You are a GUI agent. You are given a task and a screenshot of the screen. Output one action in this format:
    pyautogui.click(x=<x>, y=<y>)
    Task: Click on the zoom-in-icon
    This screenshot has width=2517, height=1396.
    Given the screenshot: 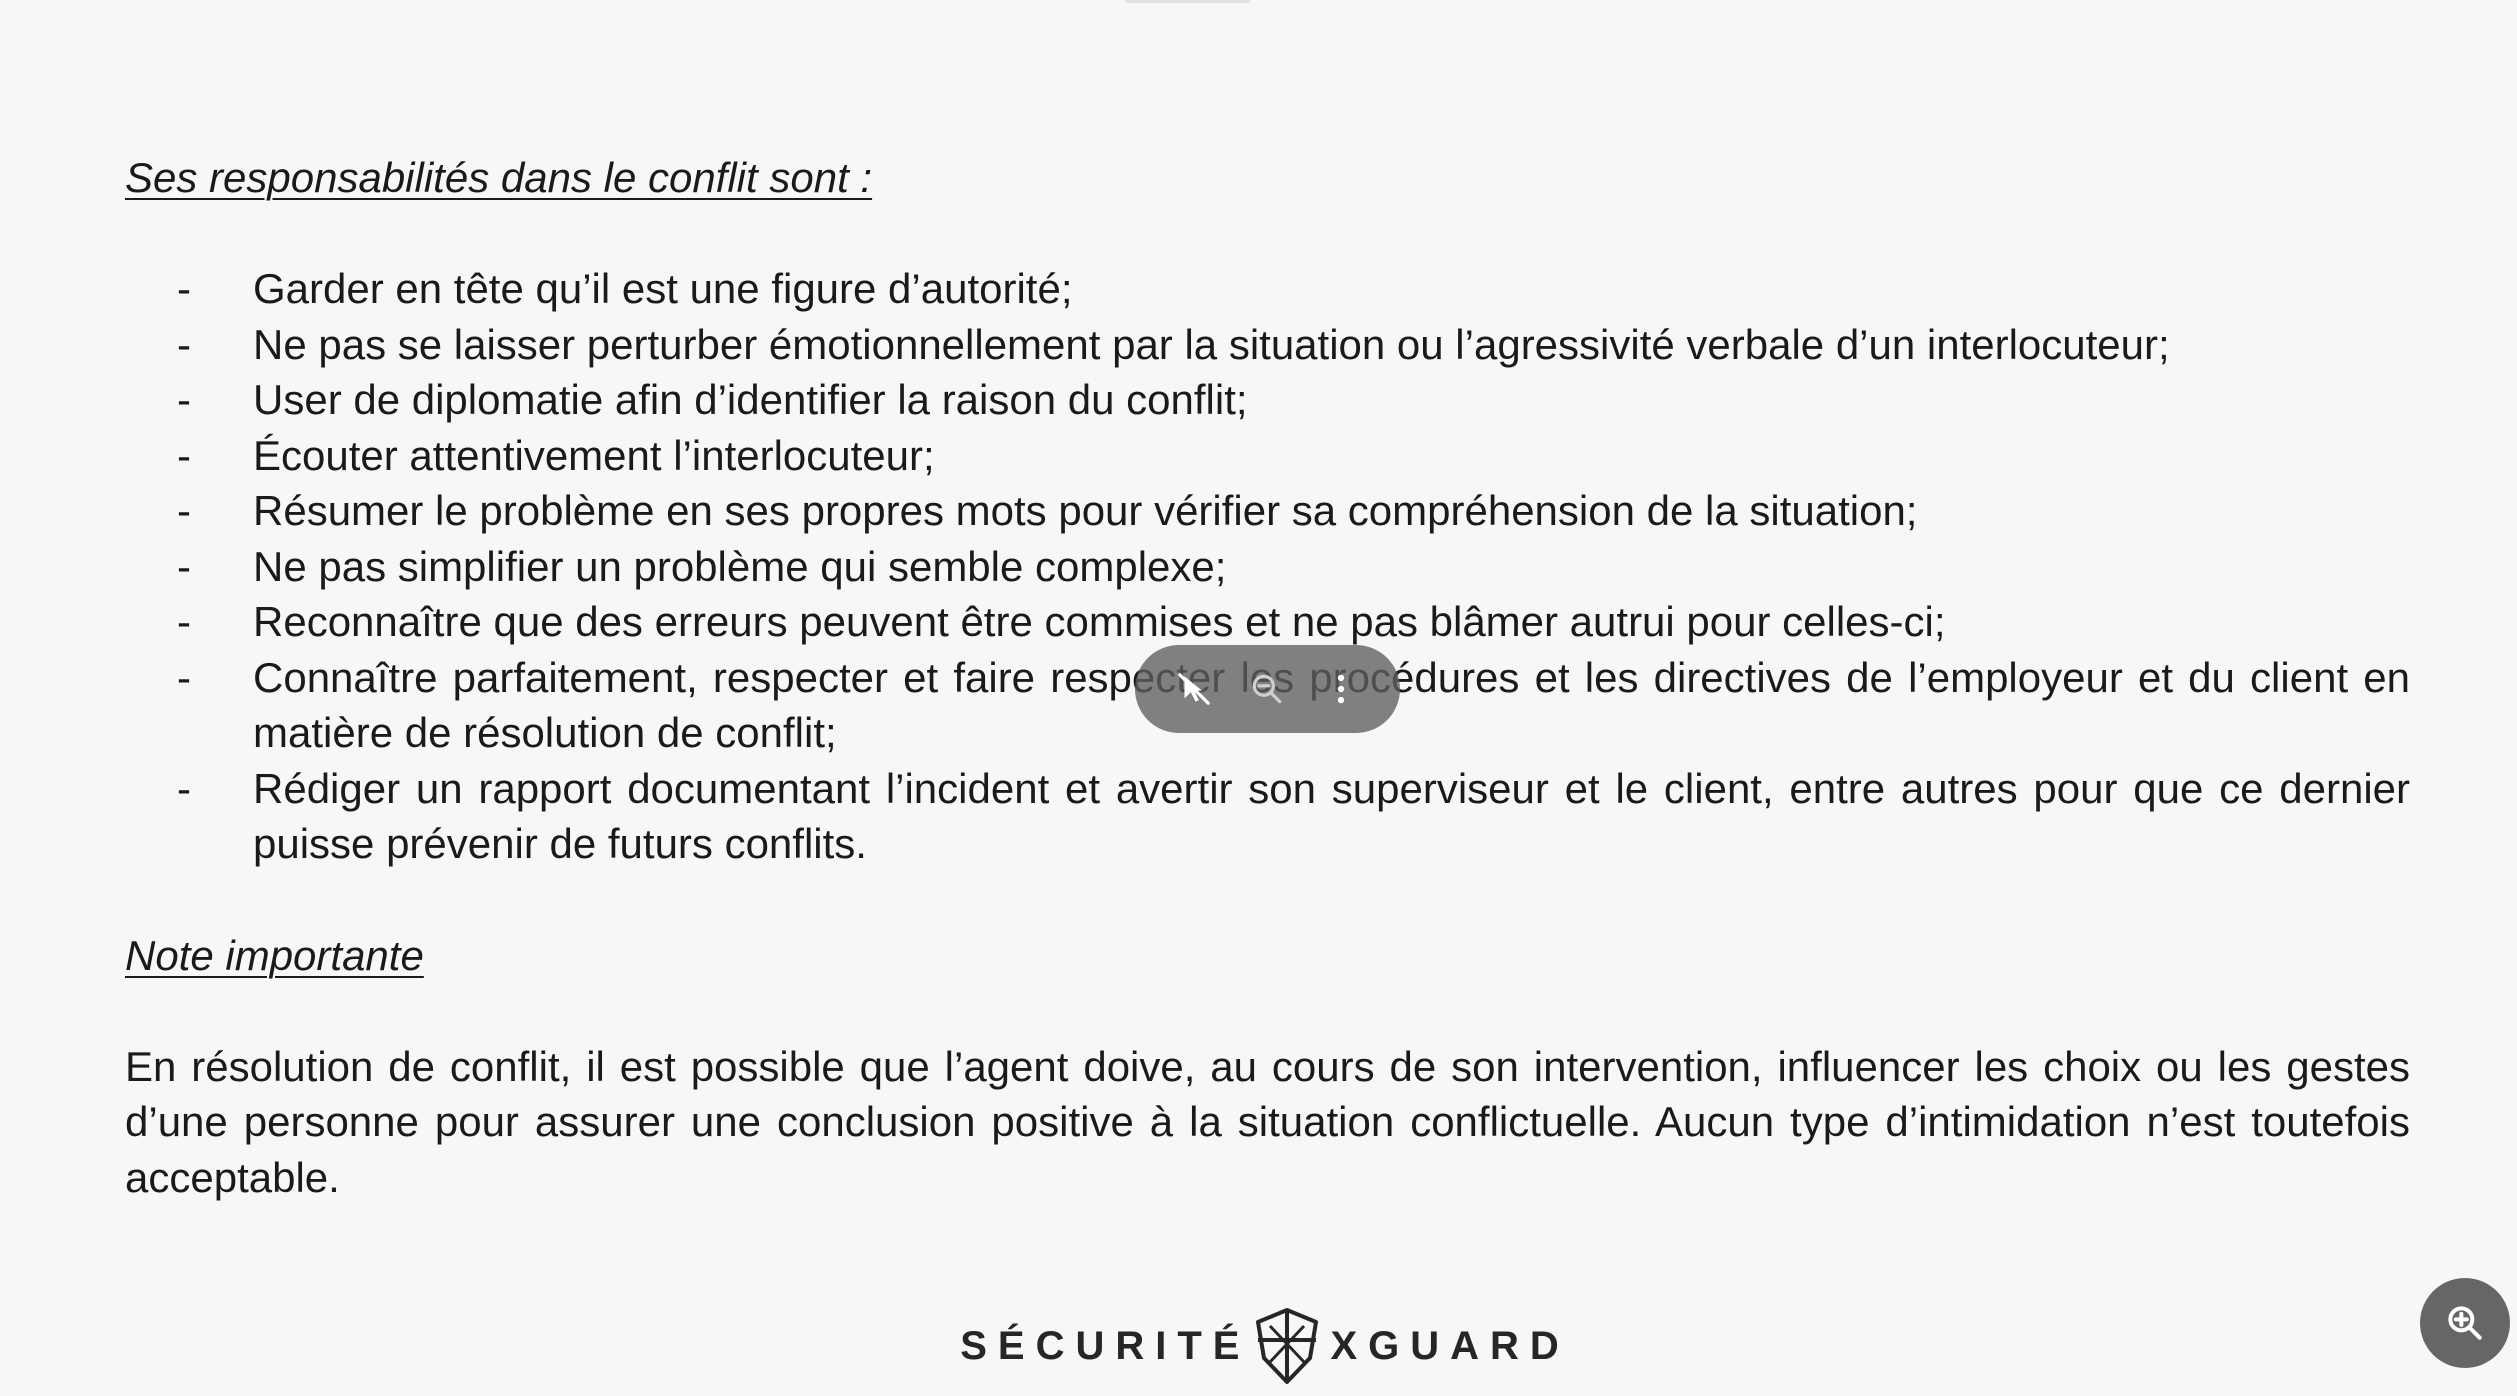 What is the action you would take?
    pyautogui.click(x=2465, y=1323)
    